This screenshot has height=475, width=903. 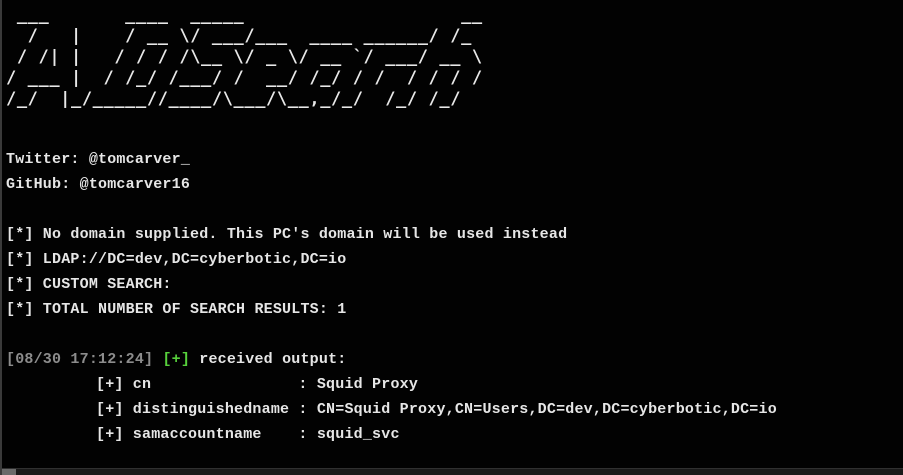 What do you see at coordinates (176, 309) in the screenshot?
I see `info-line: [*] TOTAL NUMBER OF SEARCH RESULTS: 1` at bounding box center [176, 309].